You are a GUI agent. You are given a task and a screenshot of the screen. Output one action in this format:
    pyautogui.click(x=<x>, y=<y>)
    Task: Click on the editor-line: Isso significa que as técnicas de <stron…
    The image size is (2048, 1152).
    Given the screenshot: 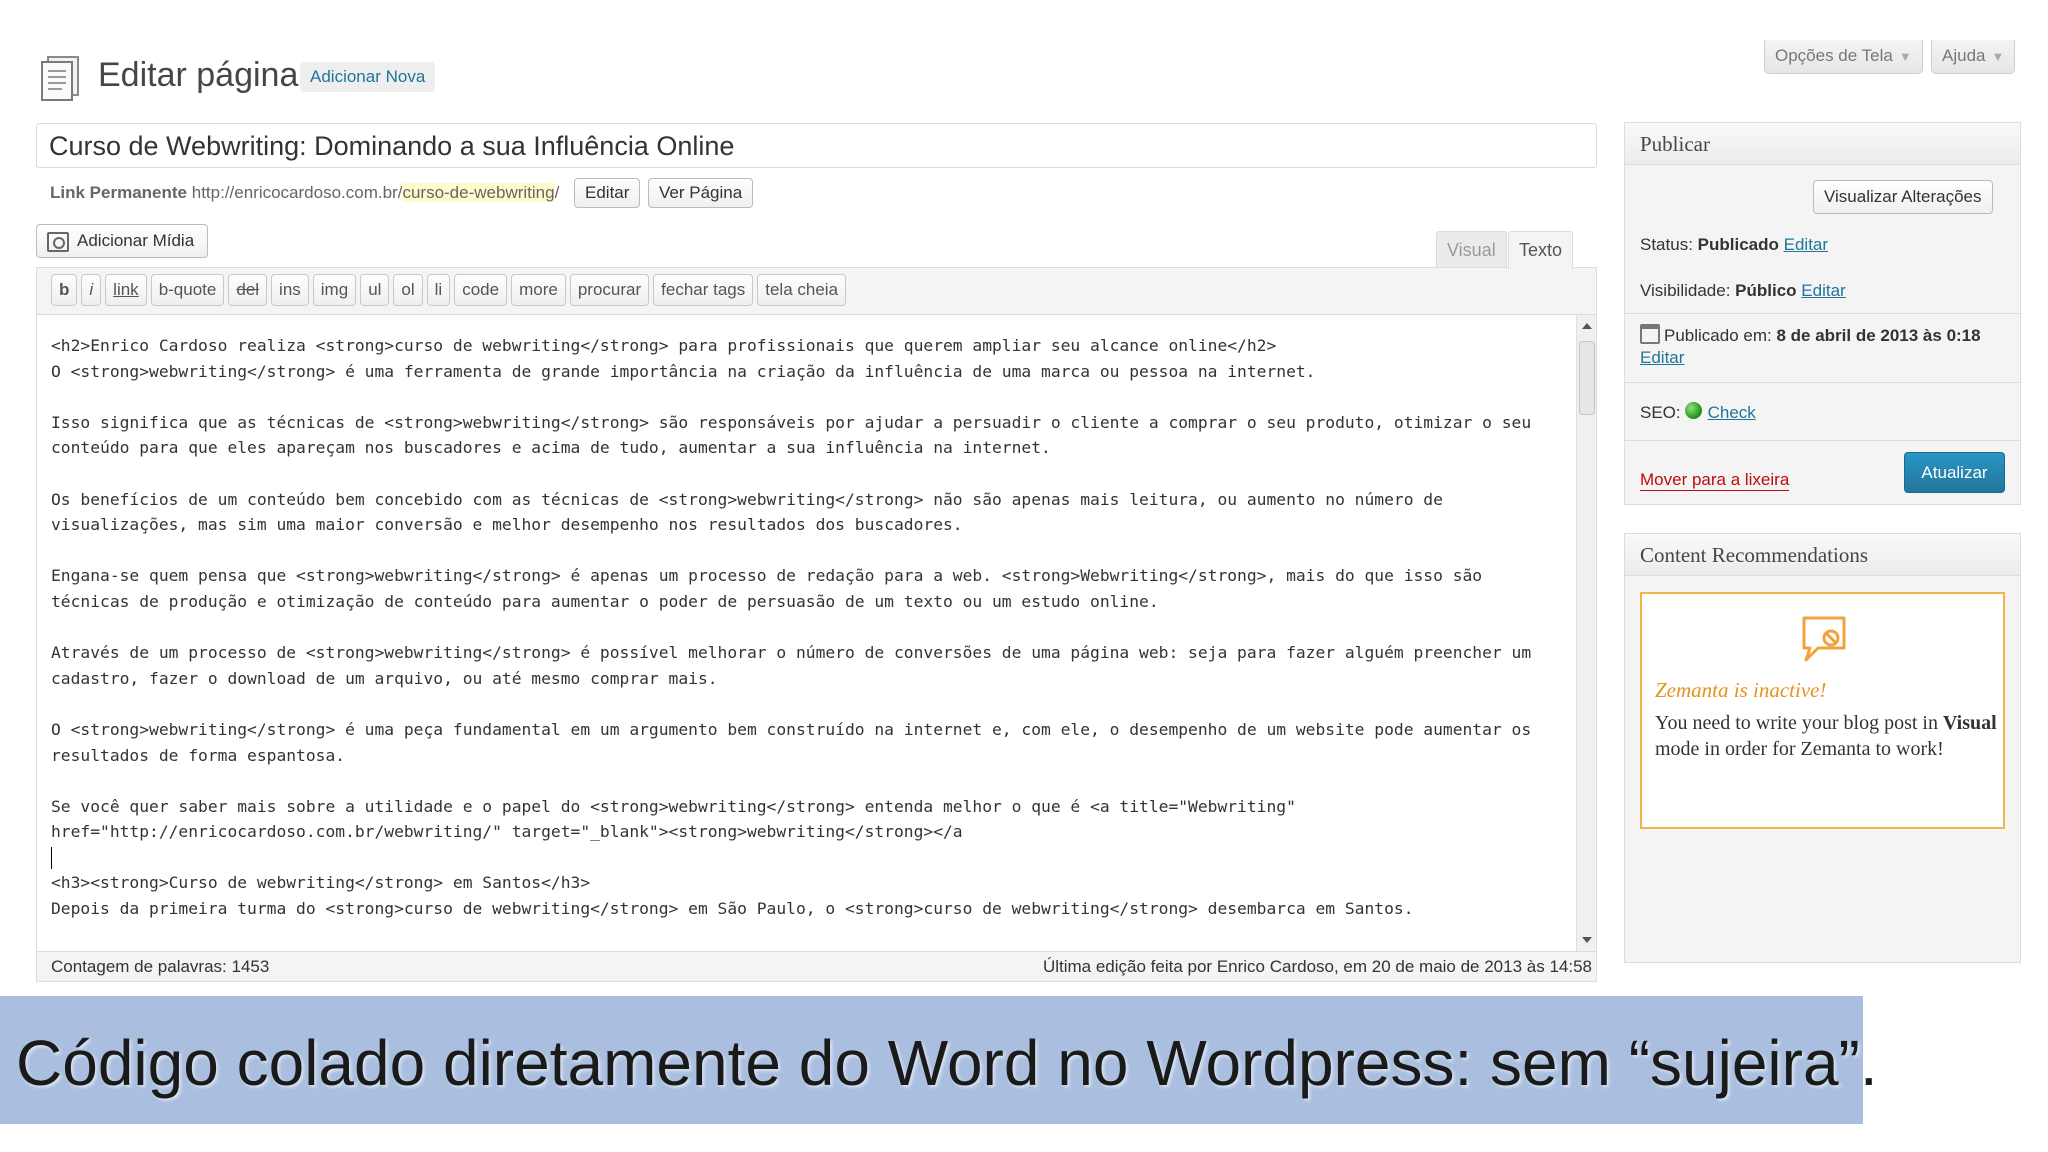 What is the action you would take?
    pyautogui.click(x=791, y=422)
    